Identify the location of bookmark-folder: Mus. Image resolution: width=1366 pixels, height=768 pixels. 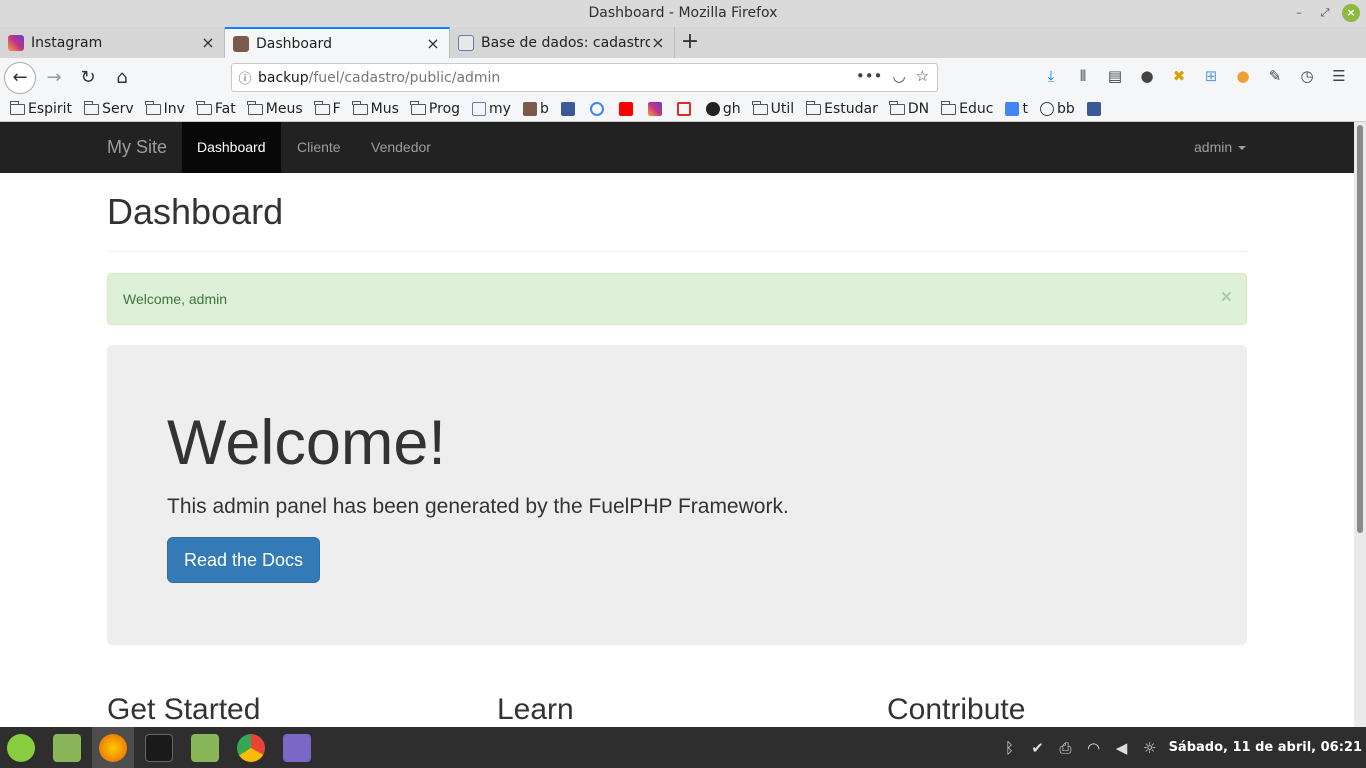
(375, 108).